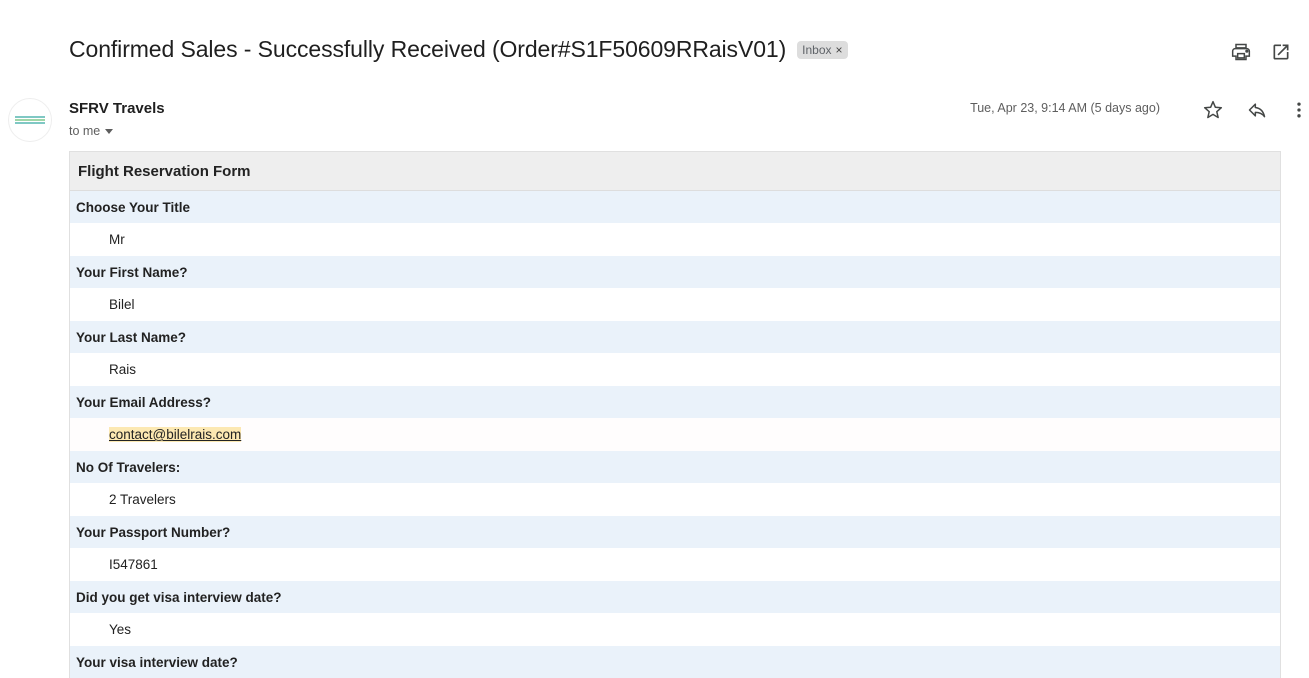 The width and height of the screenshot is (1309, 678). Describe the element at coordinates (175, 434) in the screenshot. I see `email-link: contact@bilelrais.com` at that location.